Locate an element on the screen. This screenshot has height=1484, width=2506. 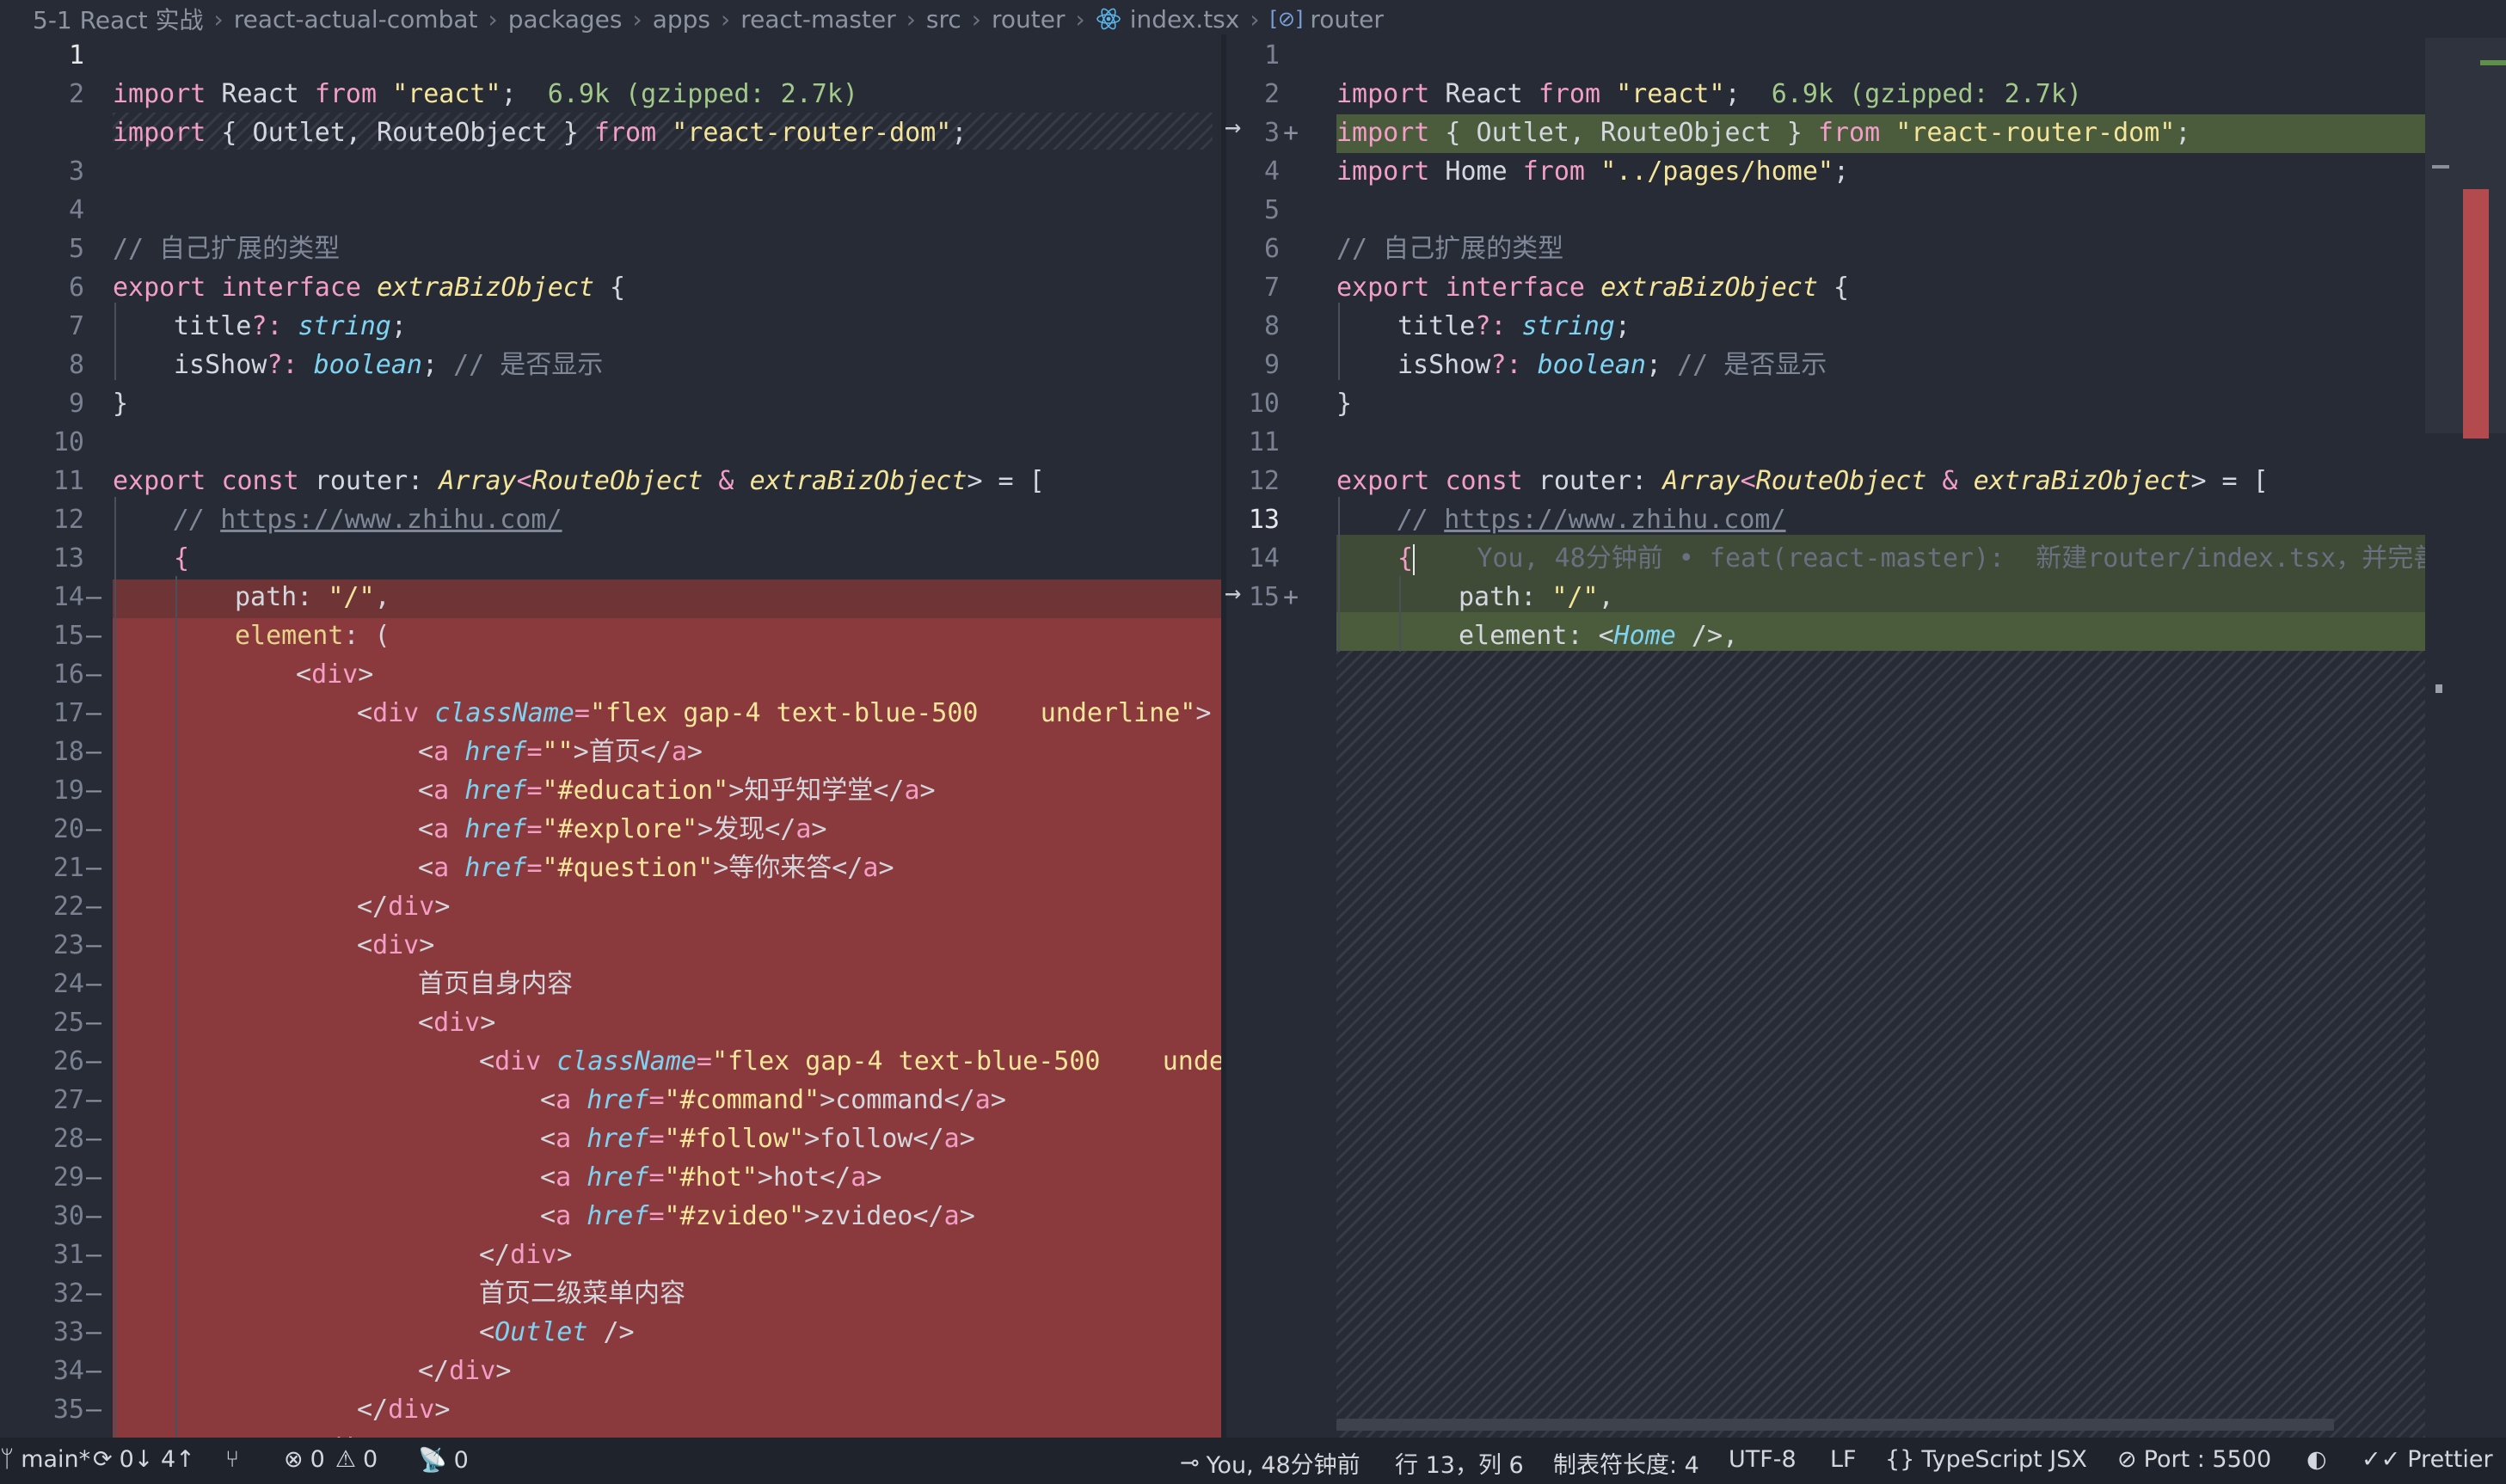
code-line: // 自己扩展的类型 is located at coordinates (1855, 227).